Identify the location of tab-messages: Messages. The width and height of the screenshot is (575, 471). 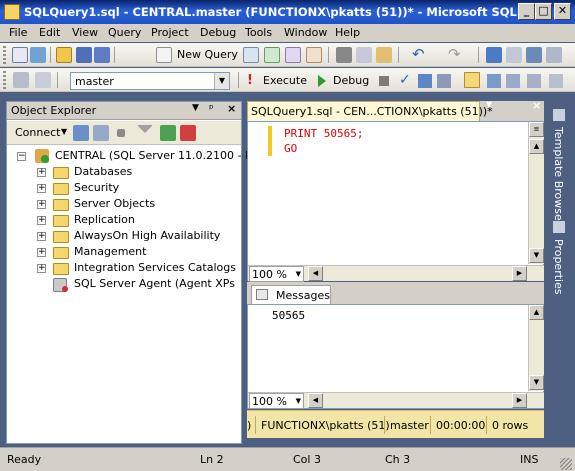
(291, 294).